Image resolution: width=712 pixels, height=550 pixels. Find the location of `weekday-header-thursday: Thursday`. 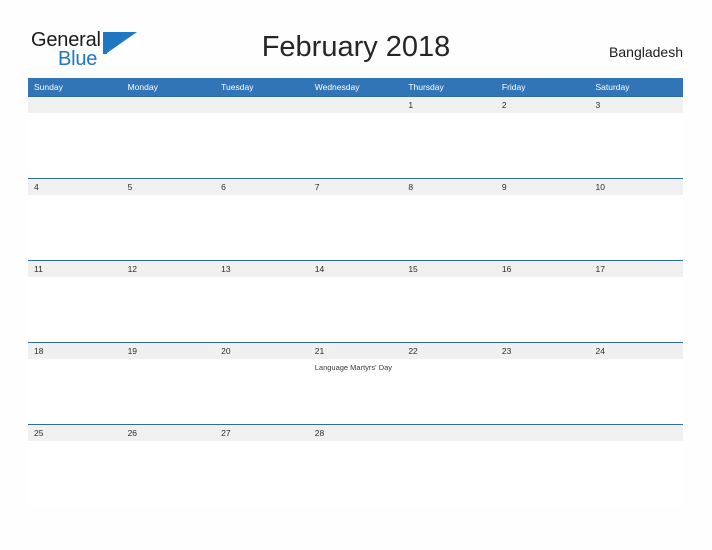

weekday-header-thursday: Thursday is located at coordinates (426, 87).